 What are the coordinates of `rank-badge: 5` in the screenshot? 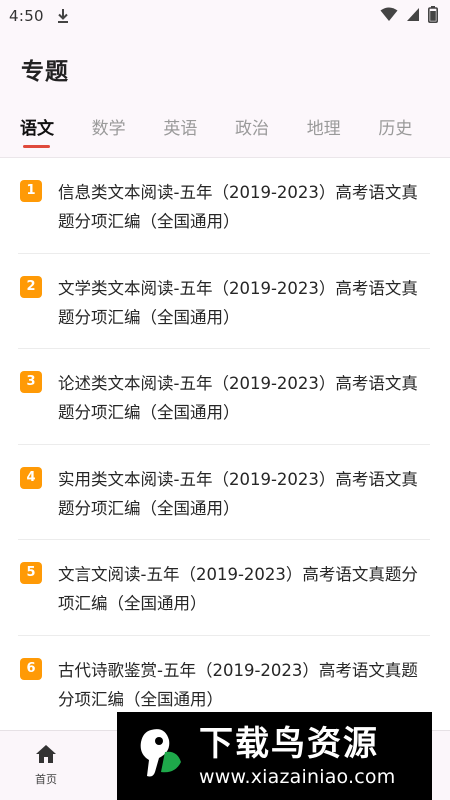 It's located at (31, 573).